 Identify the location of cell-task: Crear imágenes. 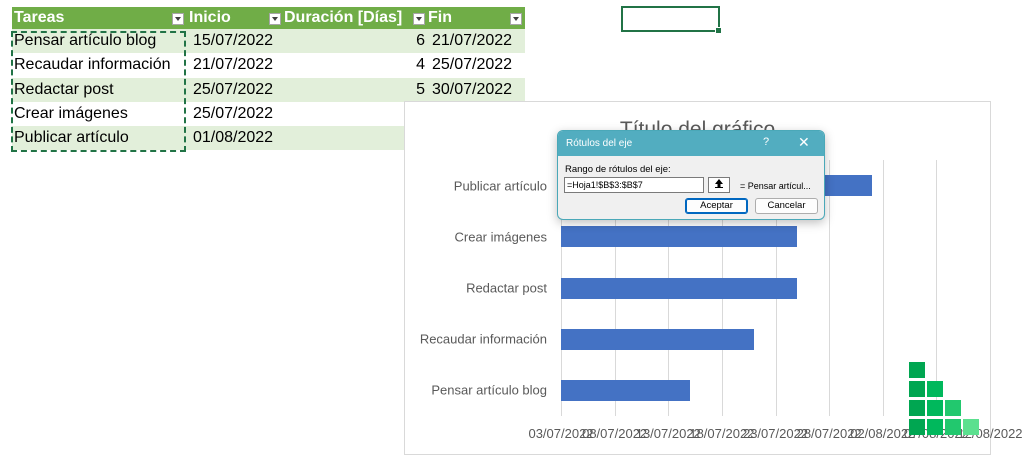
(99, 114).